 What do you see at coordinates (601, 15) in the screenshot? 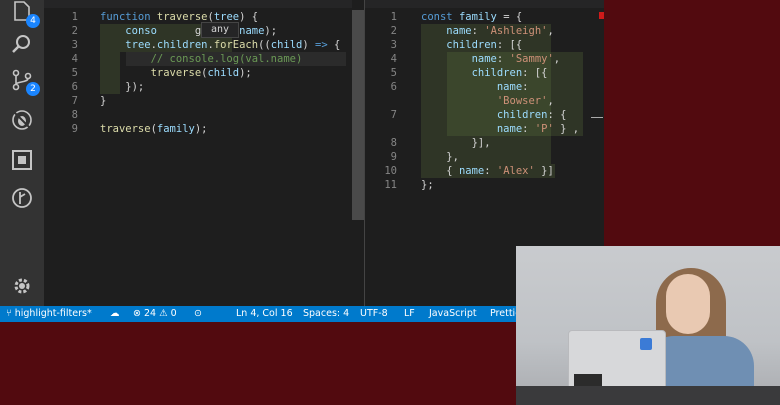
I see `error-marker` at bounding box center [601, 15].